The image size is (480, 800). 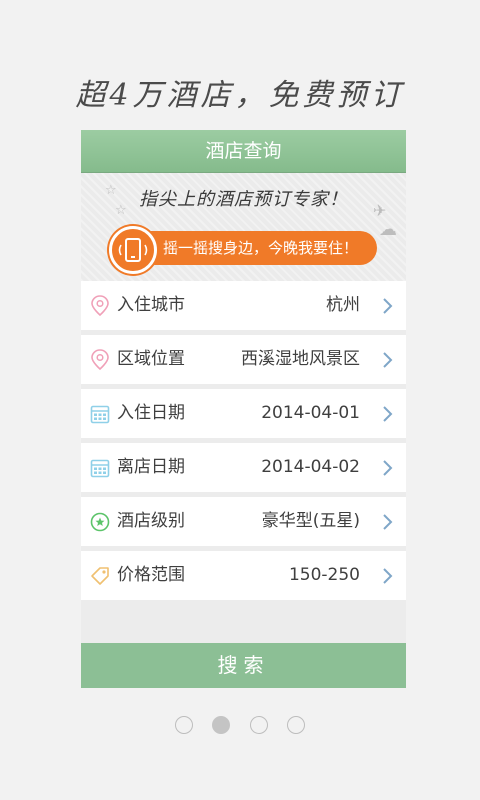 What do you see at coordinates (221, 725) in the screenshot?
I see `page-dot-active` at bounding box center [221, 725].